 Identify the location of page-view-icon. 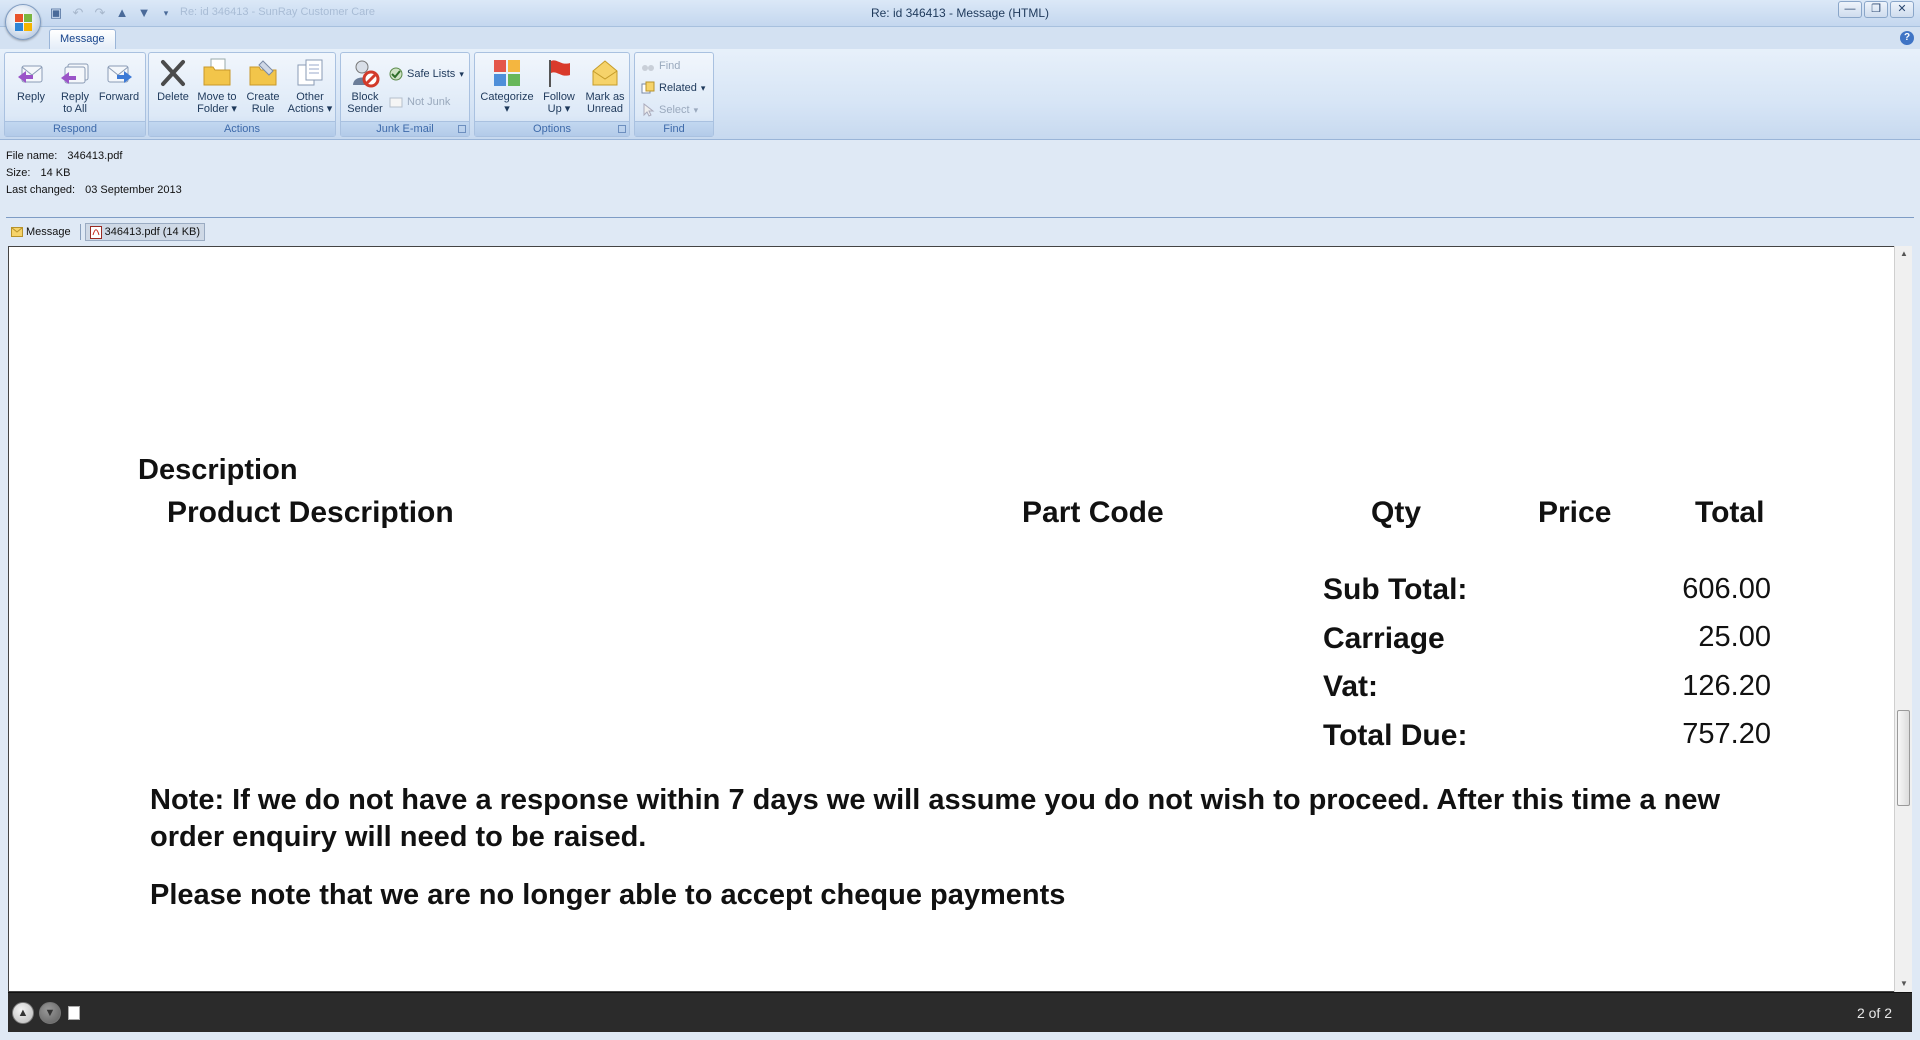
(74, 1013).